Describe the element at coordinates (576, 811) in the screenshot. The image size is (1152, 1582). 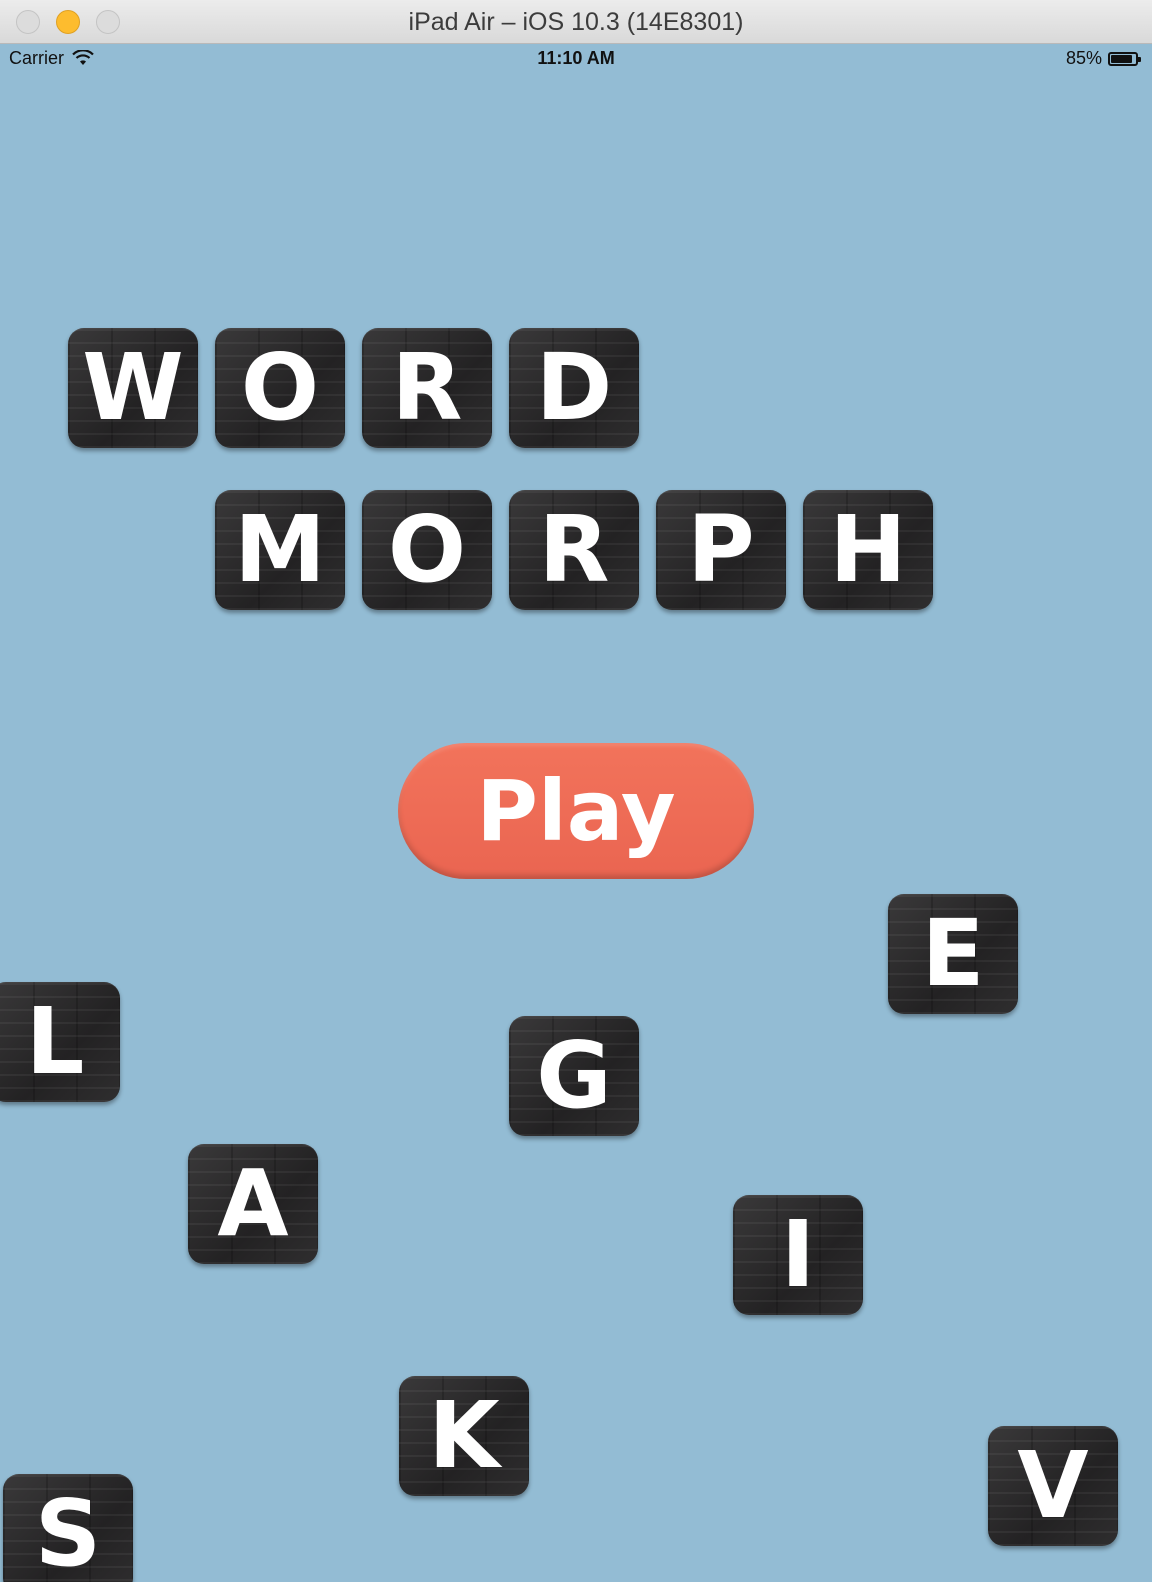
I see `play-button: Play` at that location.